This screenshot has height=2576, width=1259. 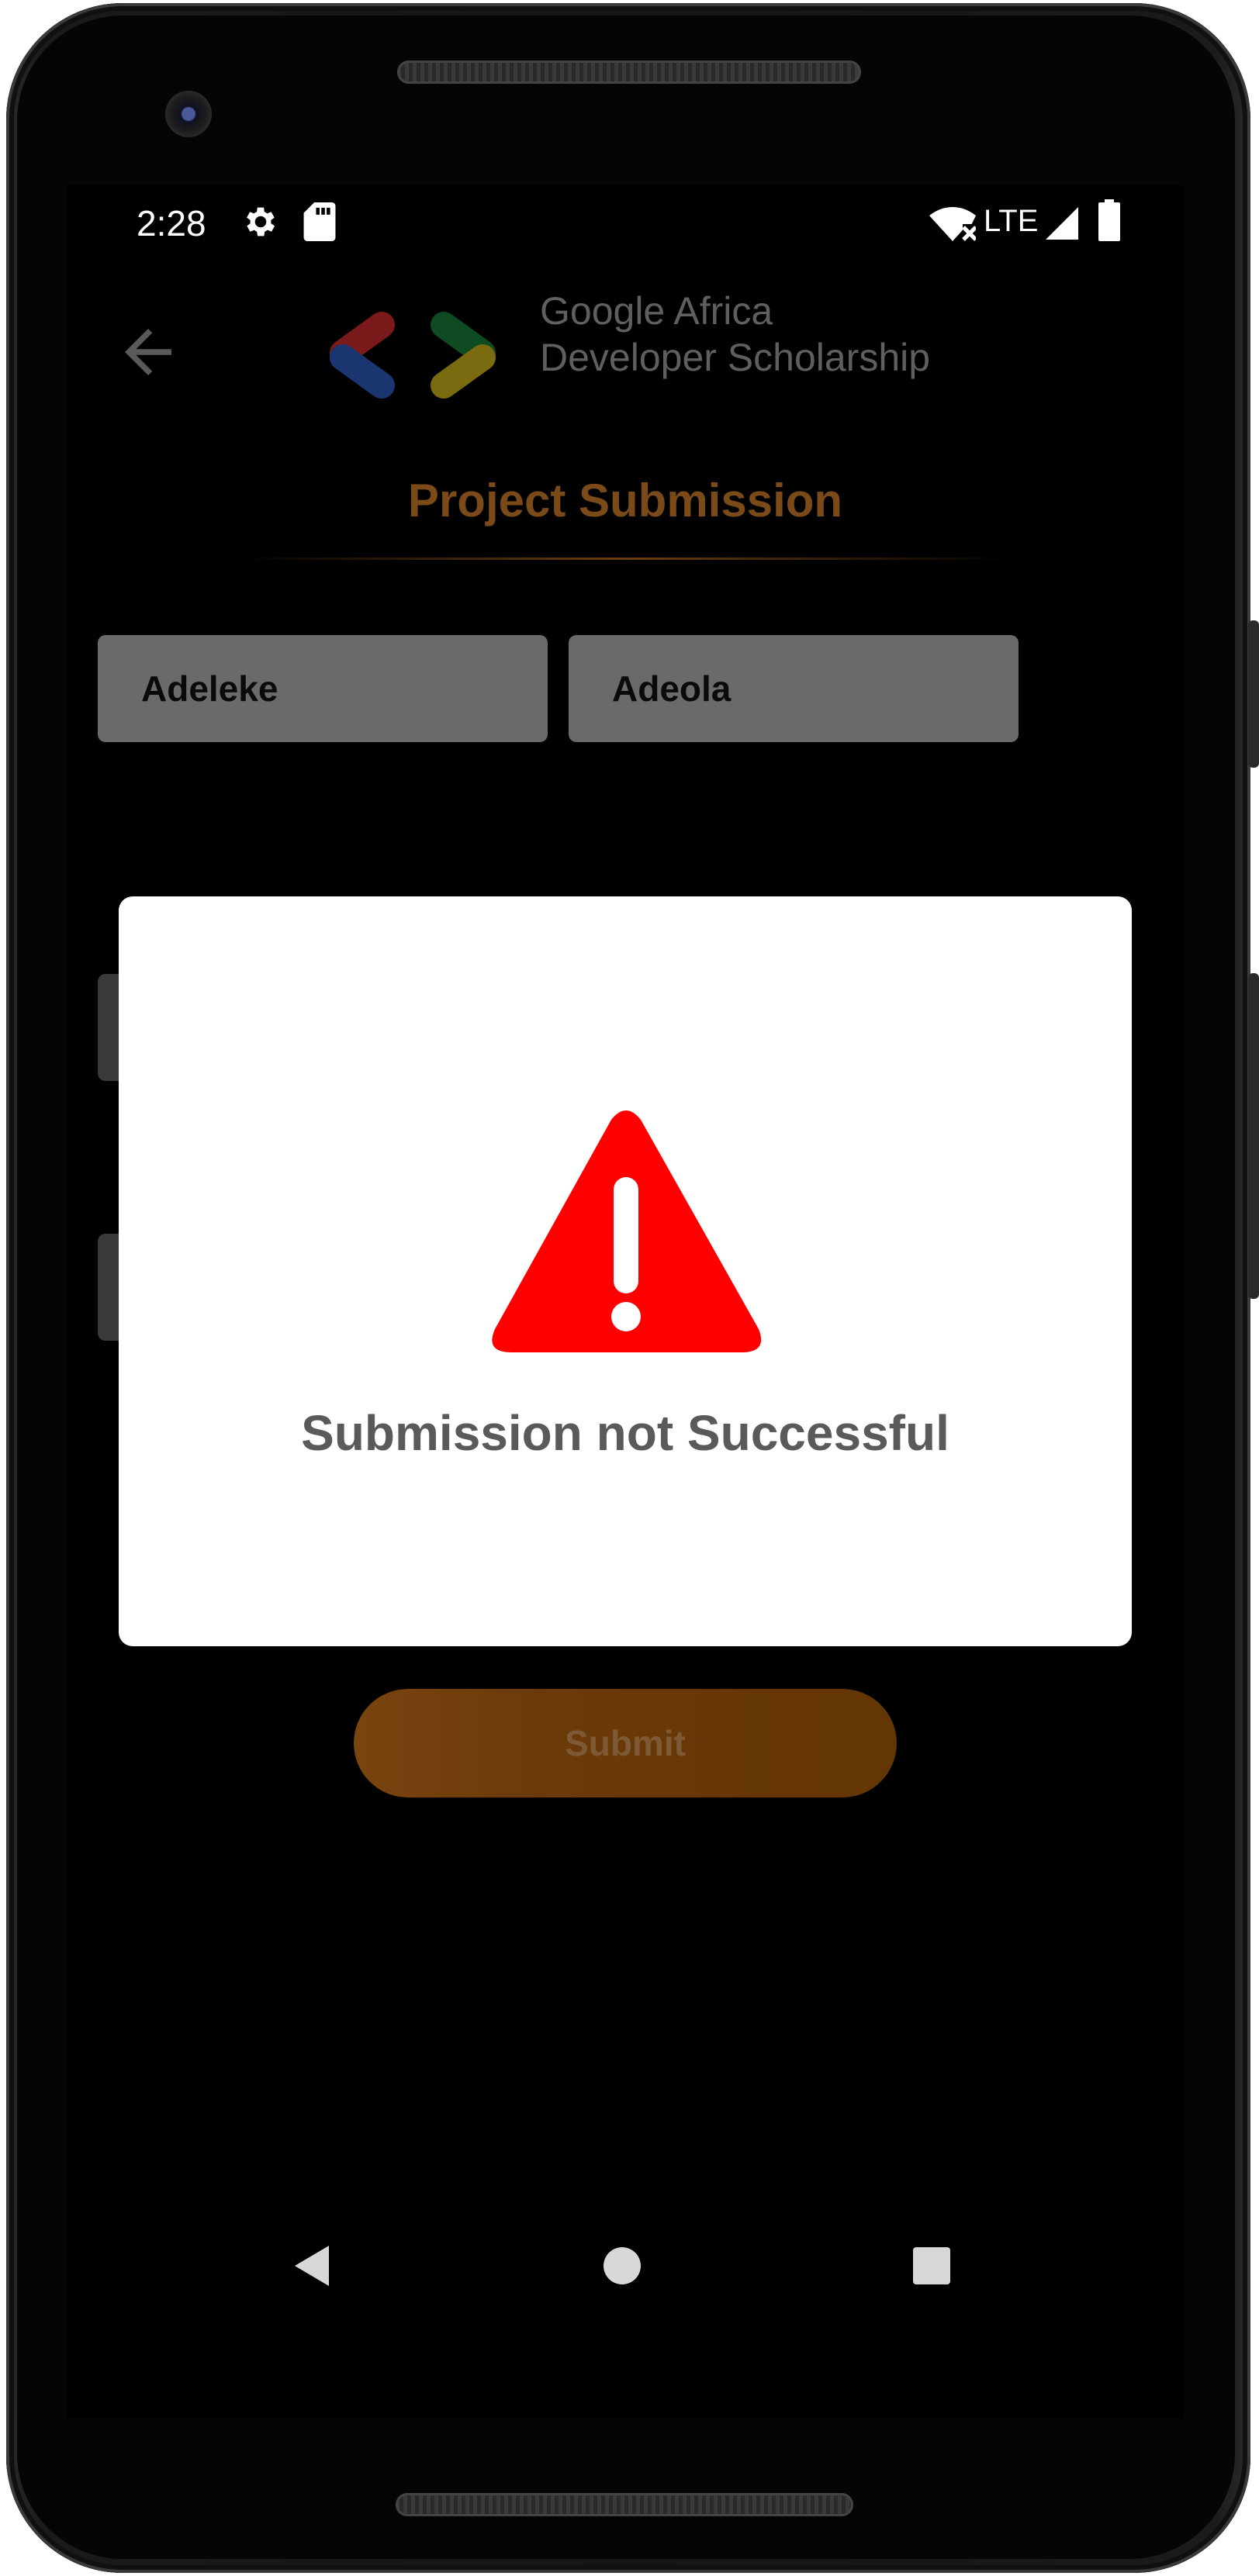 I want to click on nav-recents-icon, so click(x=931, y=2266).